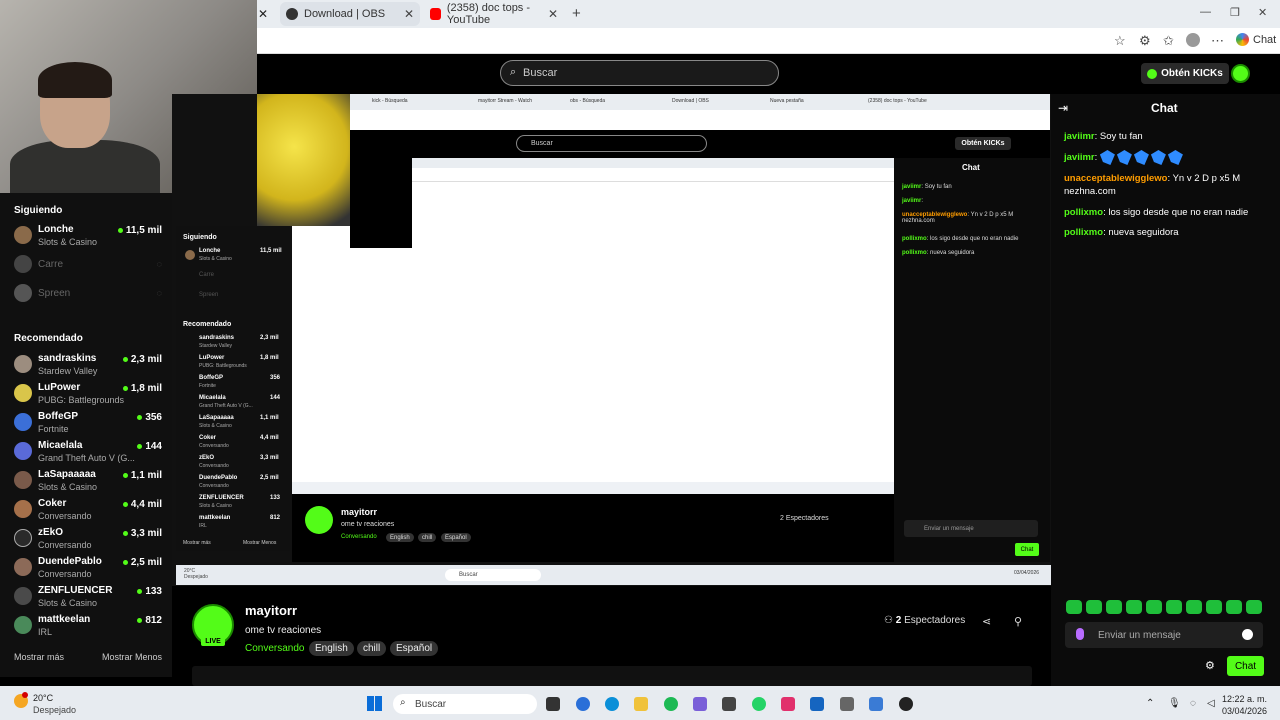  I want to click on task-view-icon, so click(553, 704).